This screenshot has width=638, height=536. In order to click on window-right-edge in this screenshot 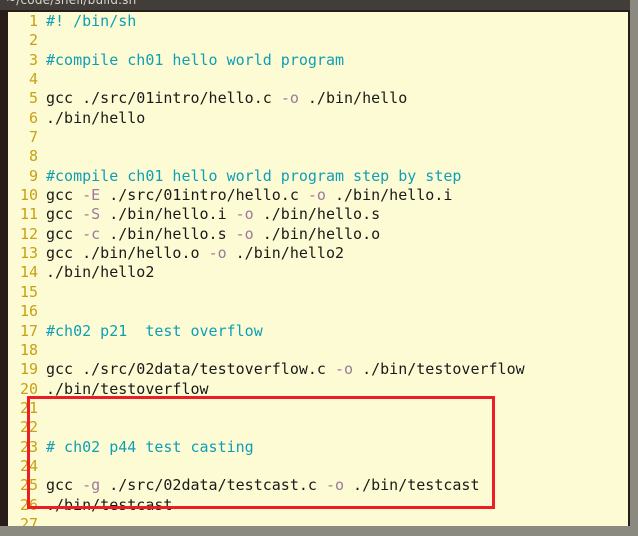, I will do `click(634, 265)`.